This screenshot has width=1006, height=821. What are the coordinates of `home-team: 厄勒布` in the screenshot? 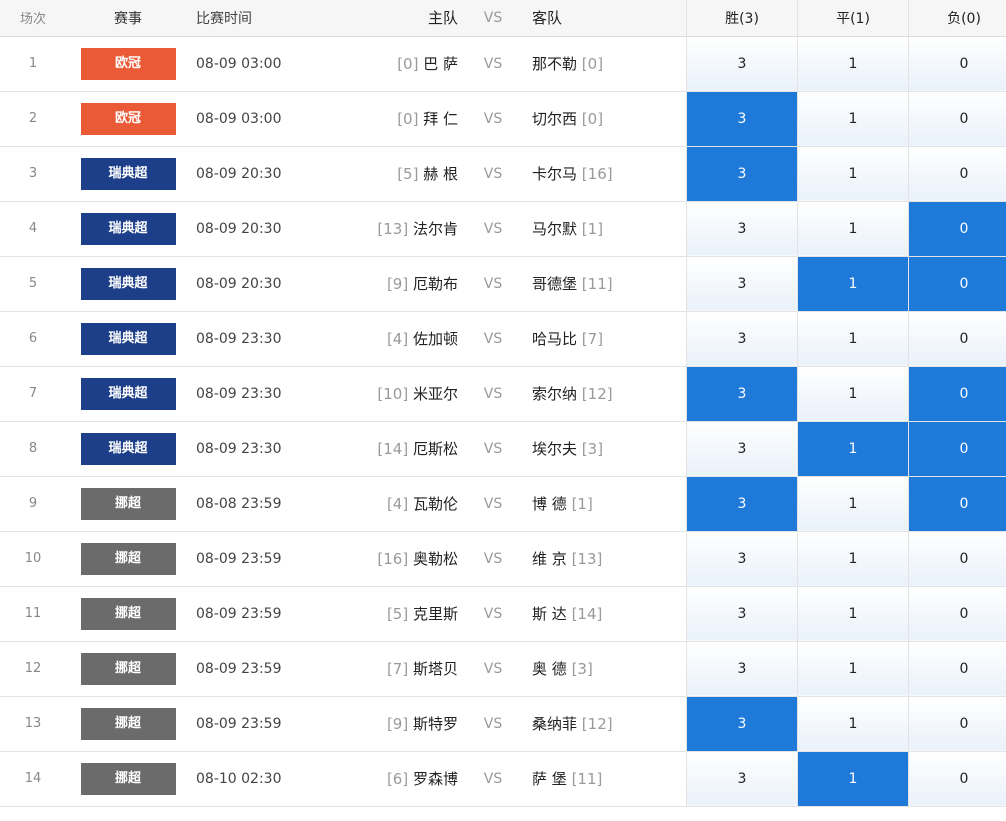 It's located at (435, 284).